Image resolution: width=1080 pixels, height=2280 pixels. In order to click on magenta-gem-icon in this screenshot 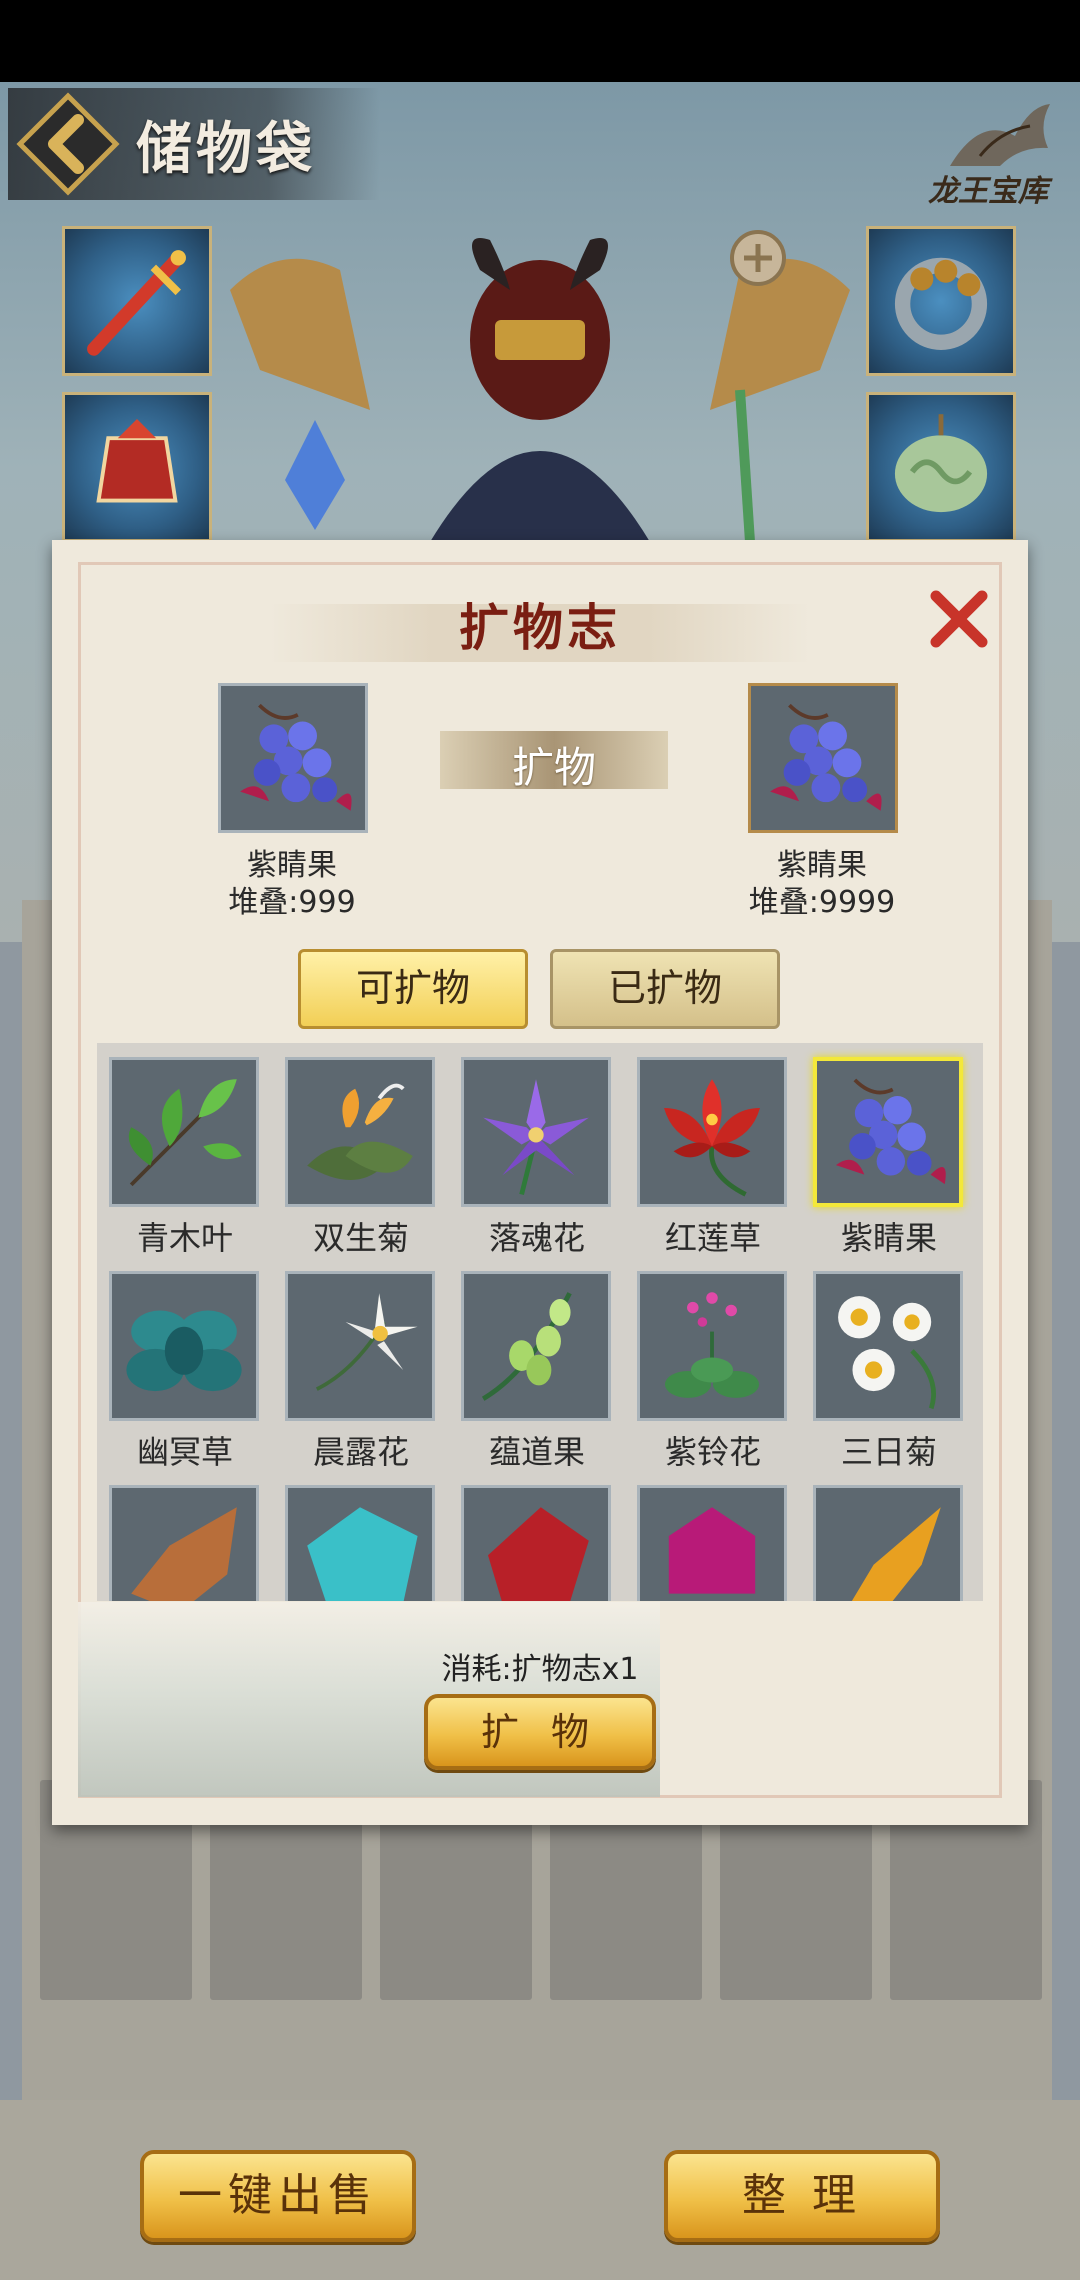, I will do `click(712, 1550)`.